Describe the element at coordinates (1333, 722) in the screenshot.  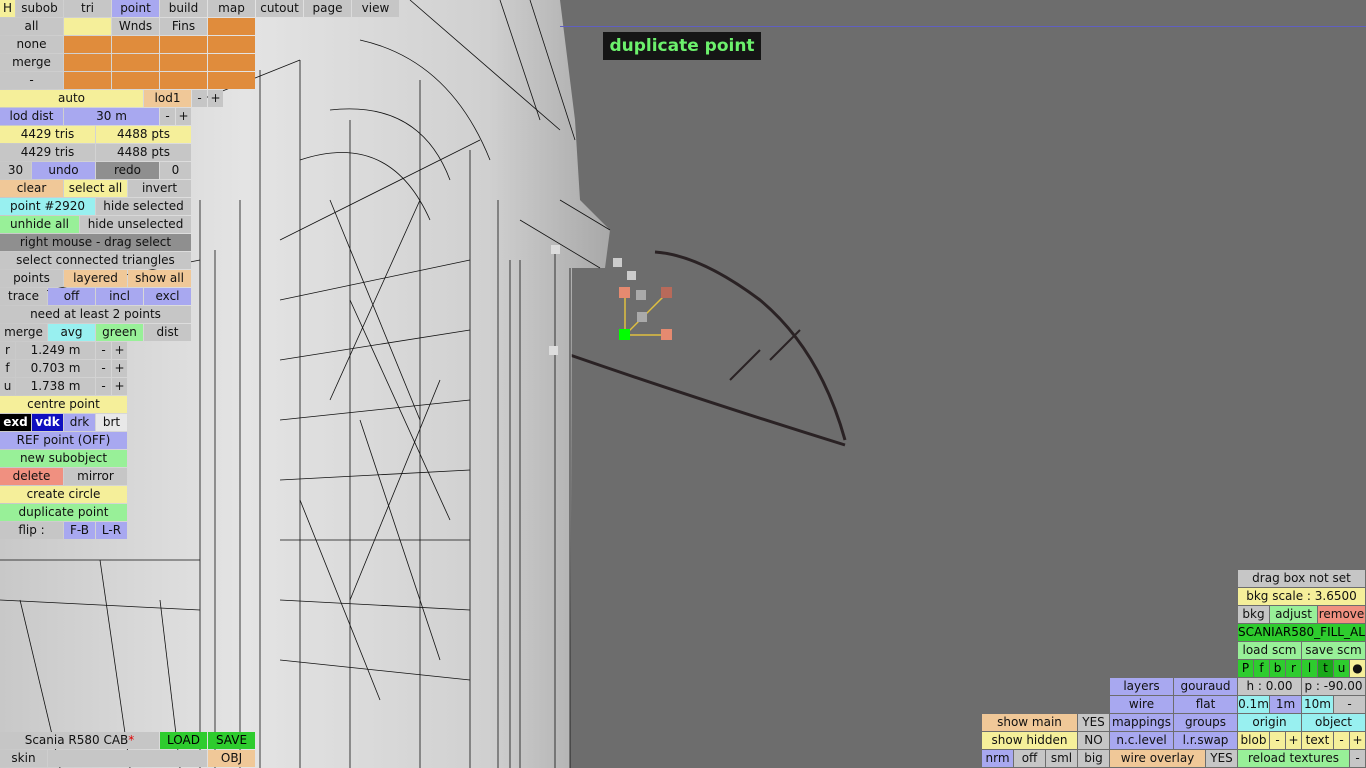
I see `object-button: object` at that location.